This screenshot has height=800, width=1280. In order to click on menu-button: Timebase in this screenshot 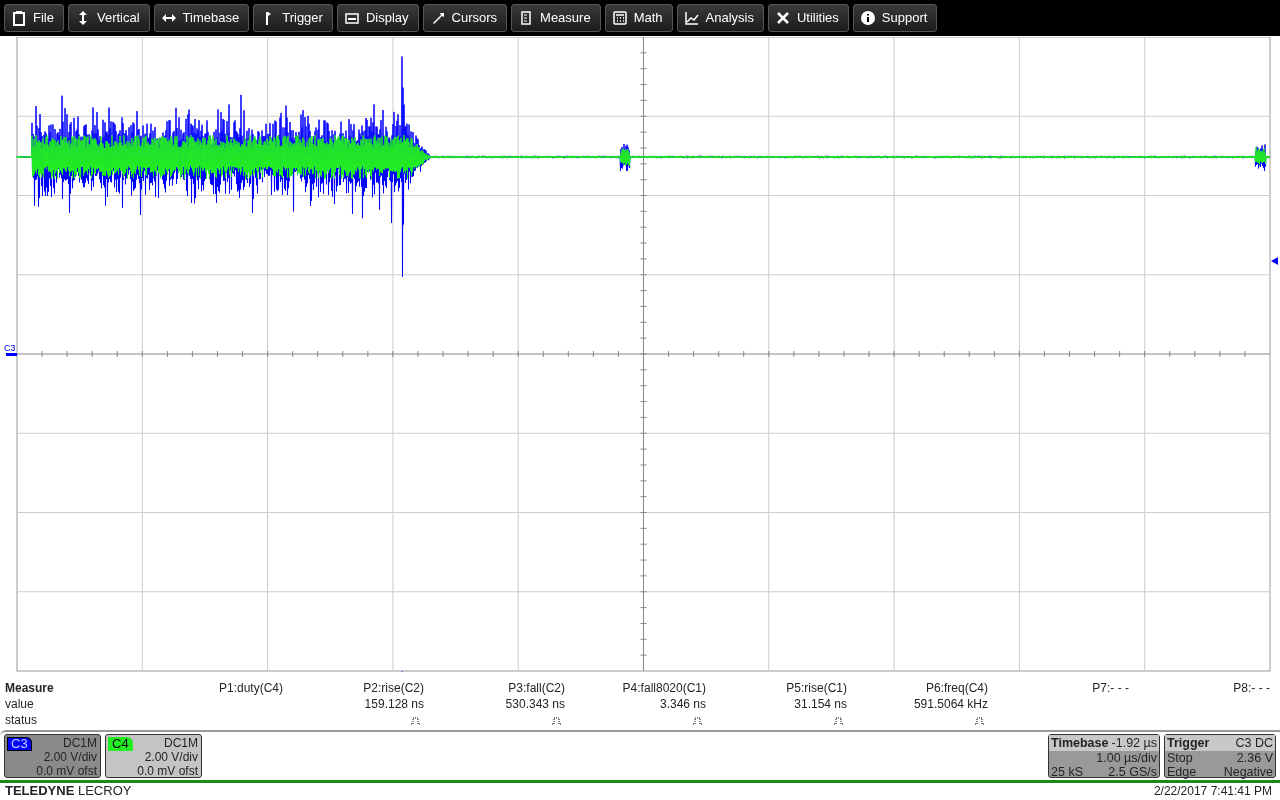, I will do `click(201, 18)`.